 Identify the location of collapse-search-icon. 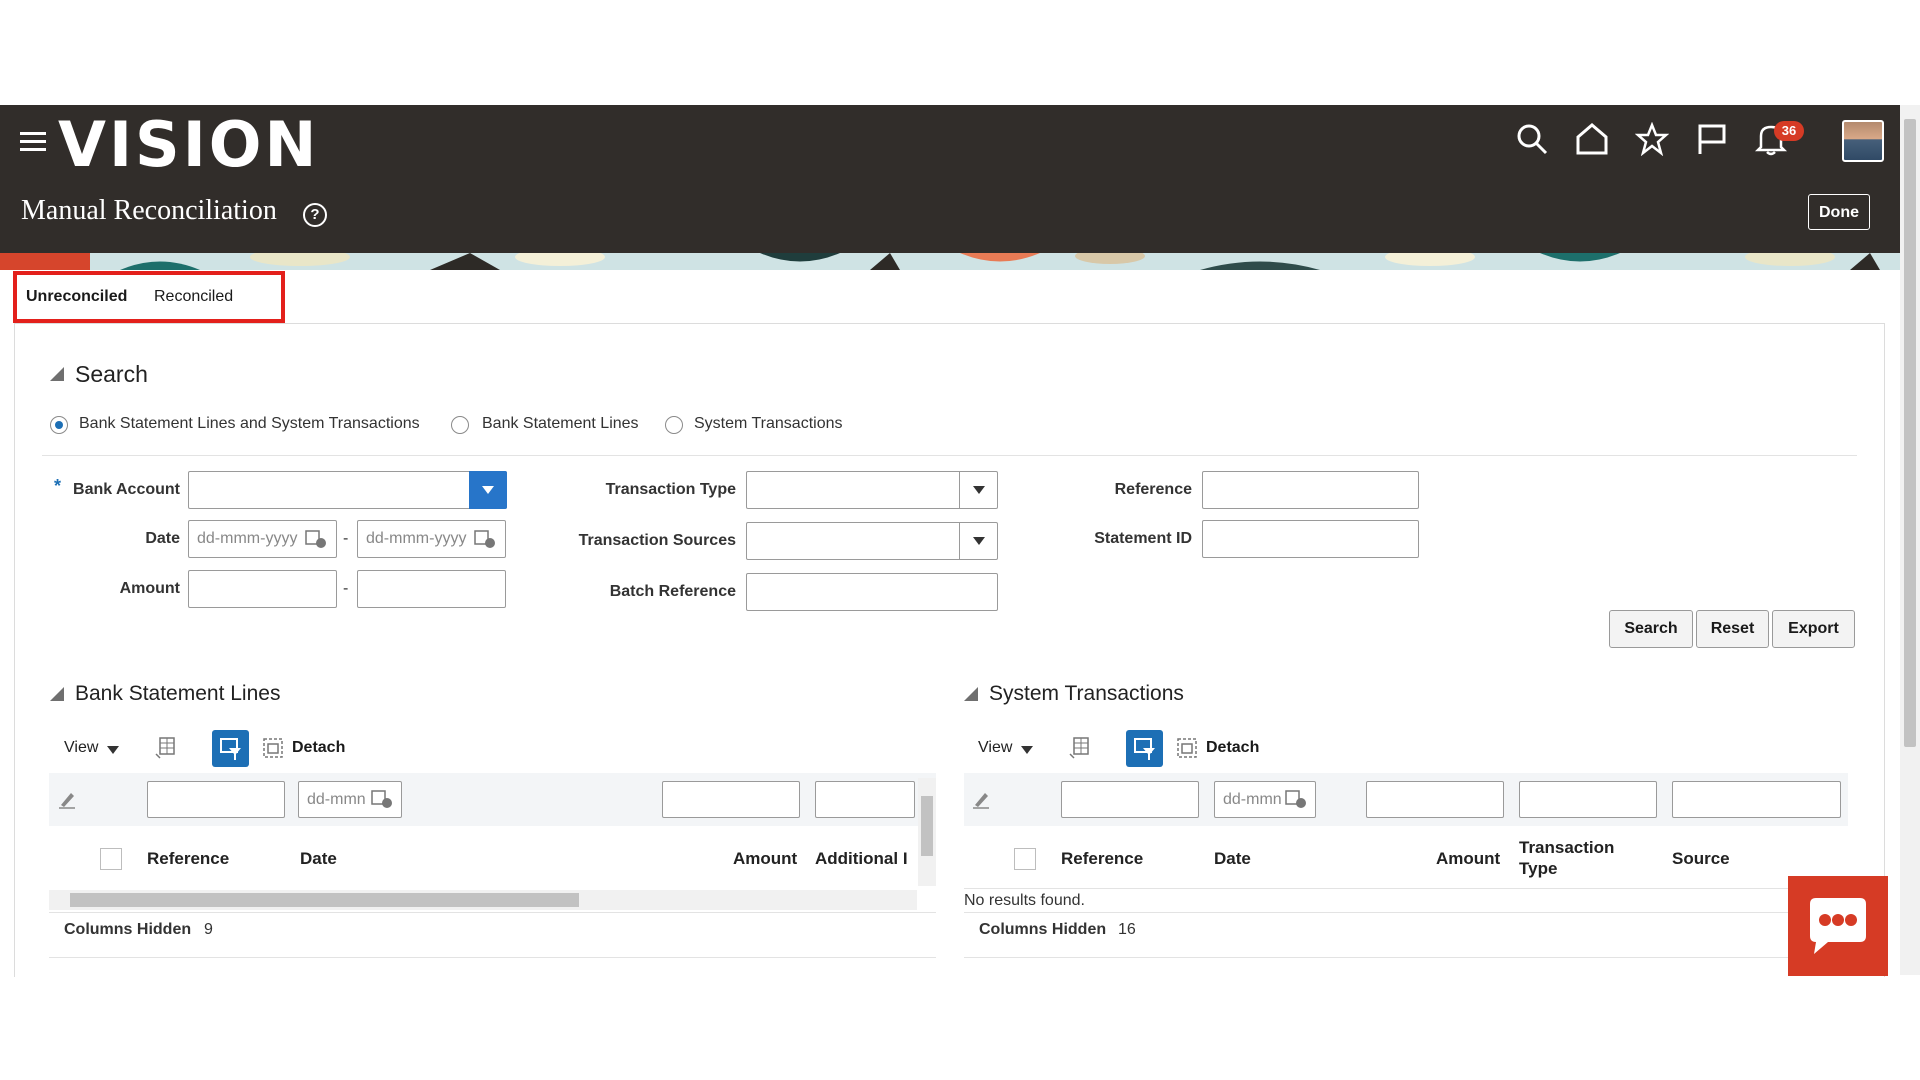
(57, 374).